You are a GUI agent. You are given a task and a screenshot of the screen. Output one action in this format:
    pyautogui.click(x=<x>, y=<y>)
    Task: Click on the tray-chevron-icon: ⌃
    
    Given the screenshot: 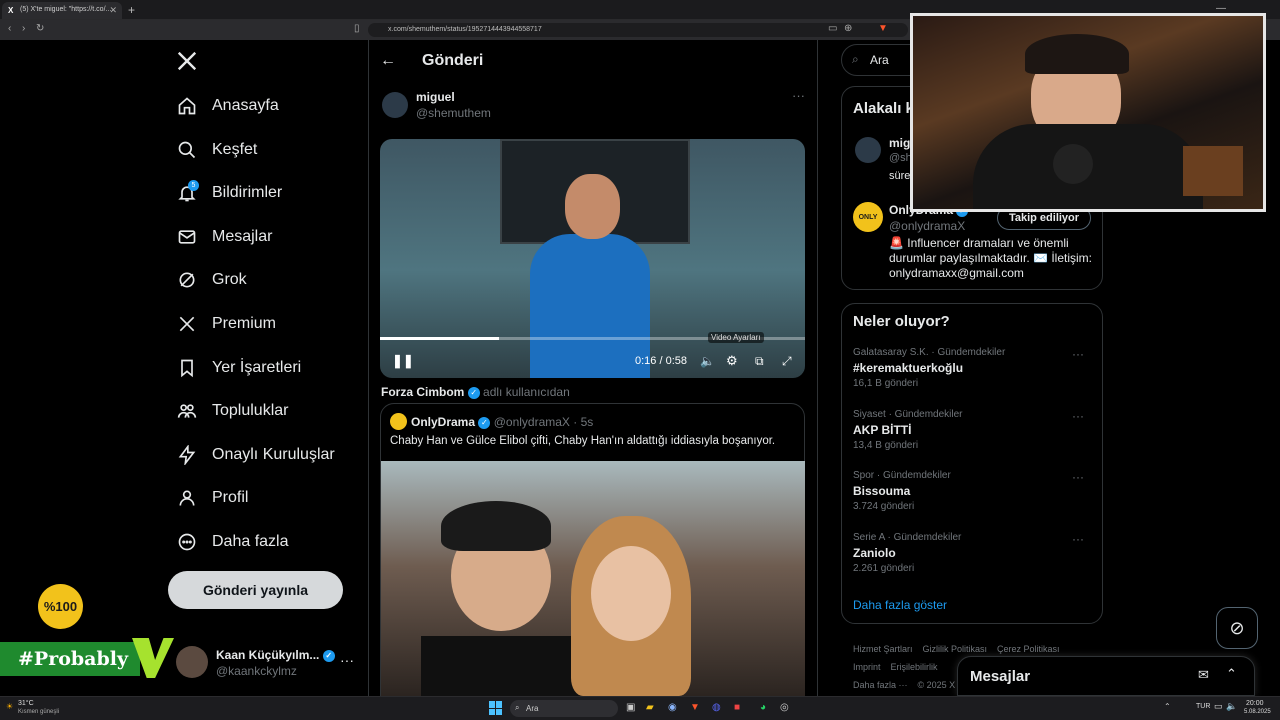 What is the action you would take?
    pyautogui.click(x=1167, y=706)
    